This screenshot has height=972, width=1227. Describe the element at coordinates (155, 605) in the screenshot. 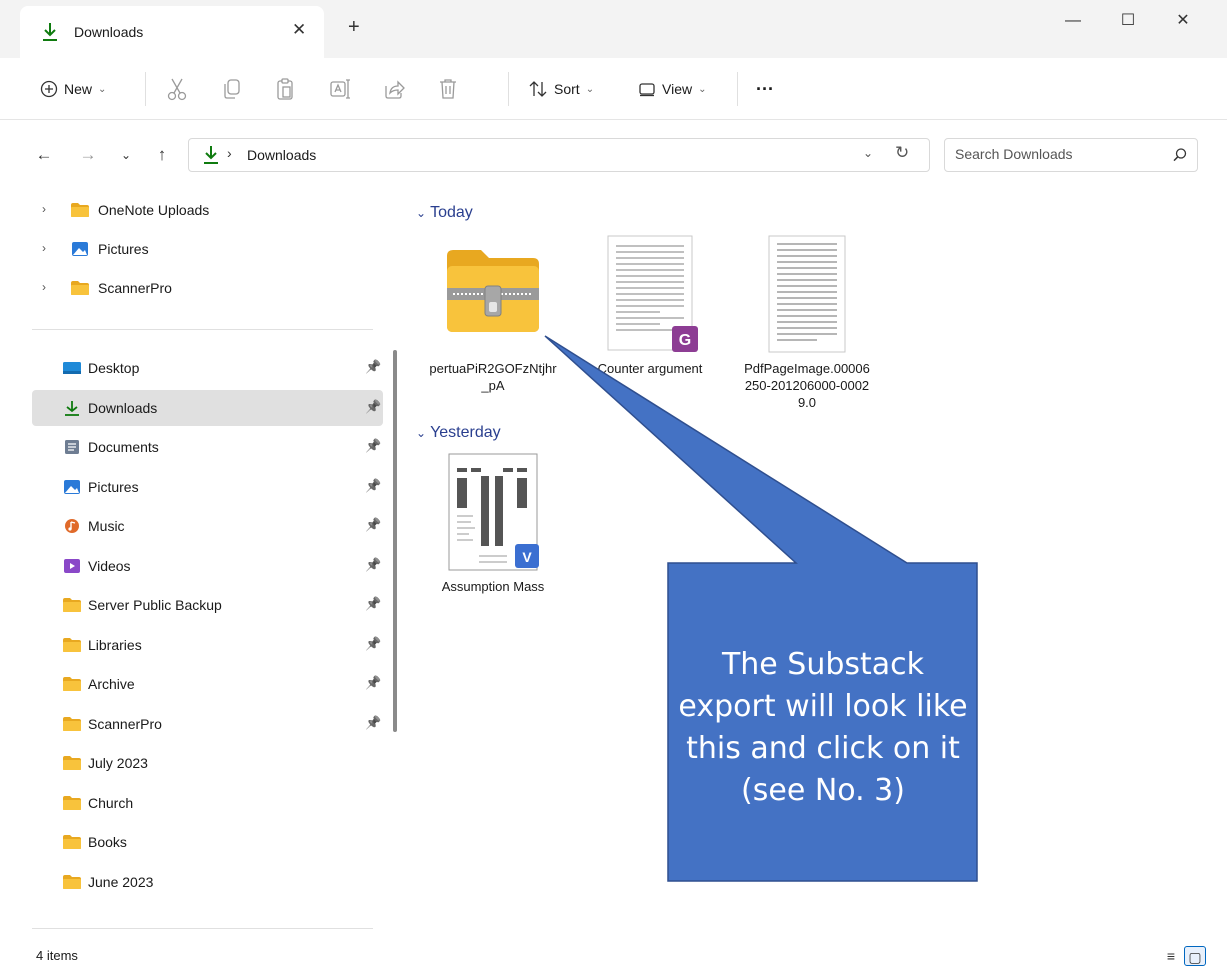

I see `sidebar-item-label: Server Public Backup` at that location.